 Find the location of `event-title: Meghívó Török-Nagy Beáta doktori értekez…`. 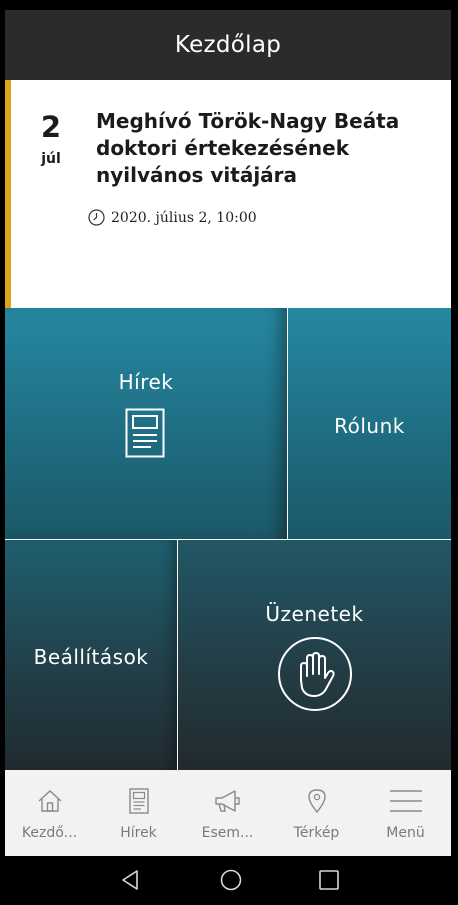

event-title: Meghívó Török-Nagy Beáta doktori értekez… is located at coordinates (268, 148).